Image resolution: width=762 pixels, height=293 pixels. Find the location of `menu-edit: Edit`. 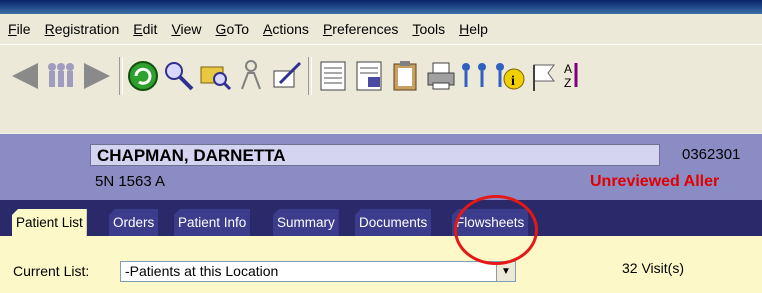

menu-edit: Edit is located at coordinates (145, 29).